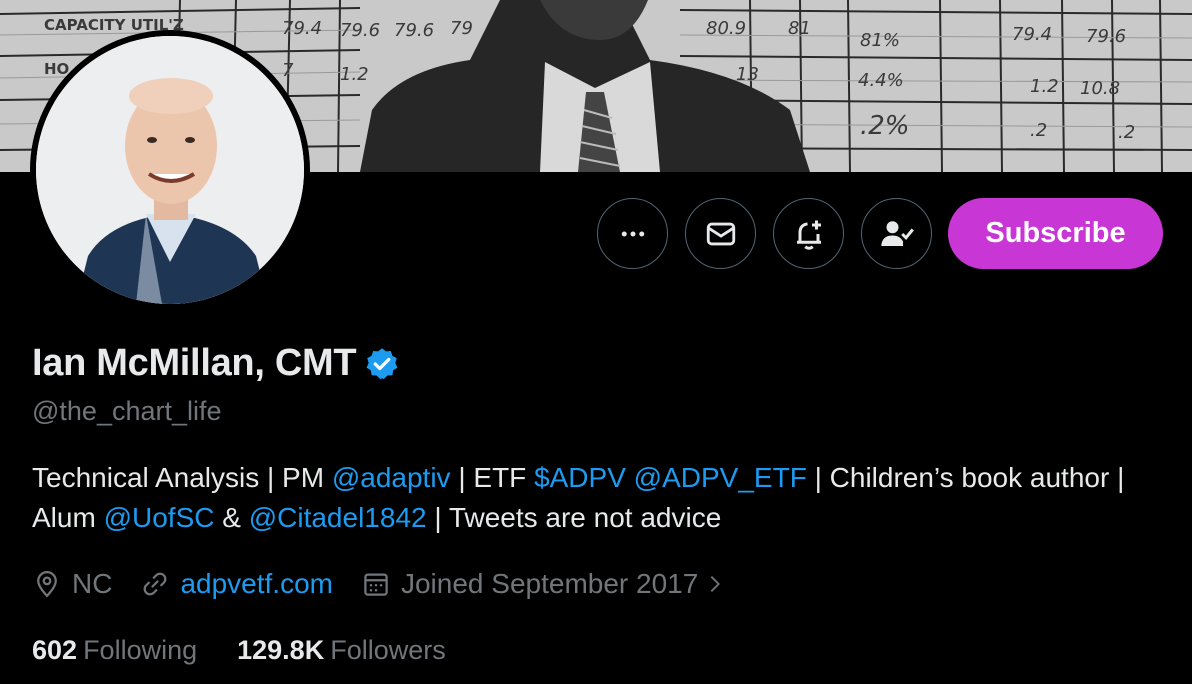  I want to click on calendar-icon, so click(376, 584).